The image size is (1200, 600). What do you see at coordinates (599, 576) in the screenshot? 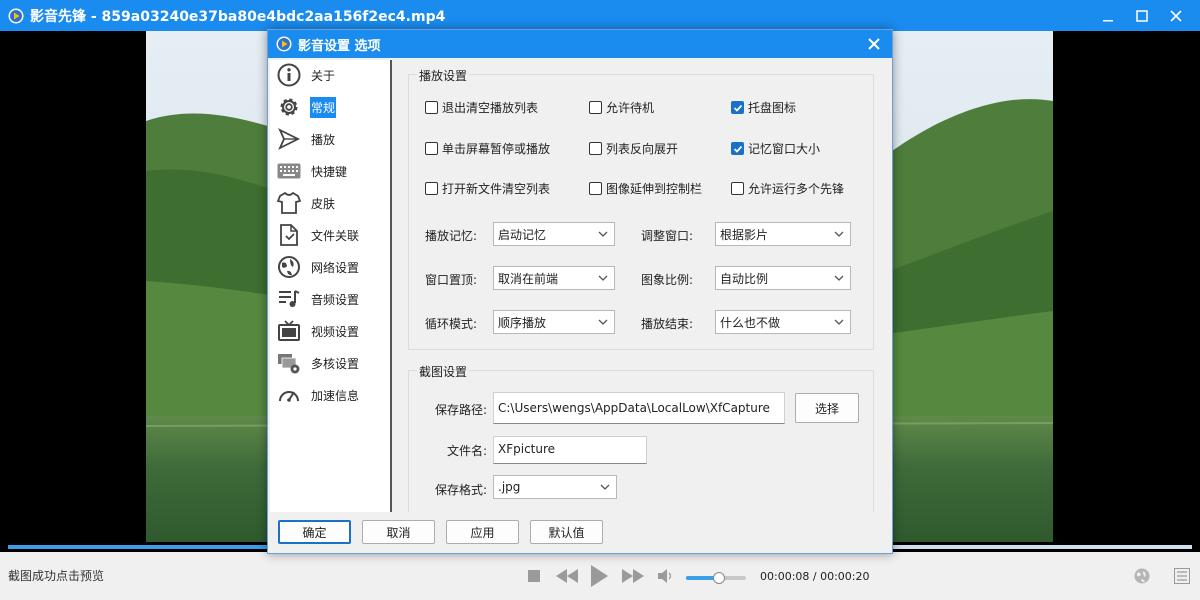
I see `play-button` at bounding box center [599, 576].